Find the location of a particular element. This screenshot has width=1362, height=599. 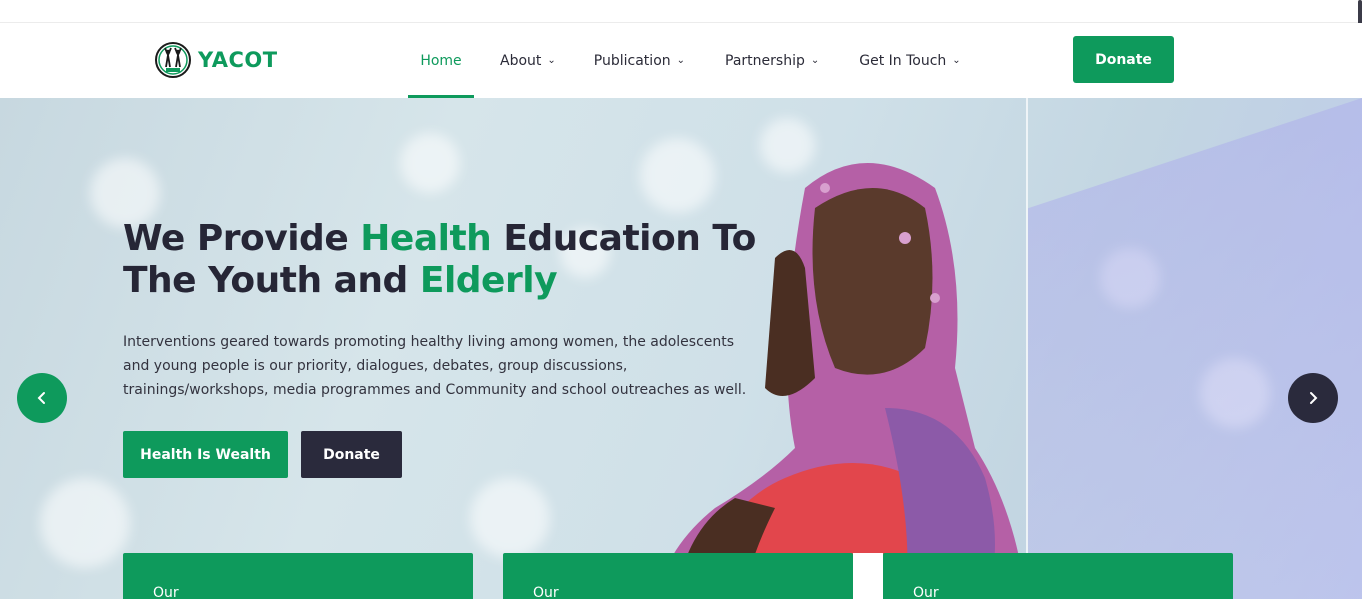

nav-home-label: Home is located at coordinates (441, 60).